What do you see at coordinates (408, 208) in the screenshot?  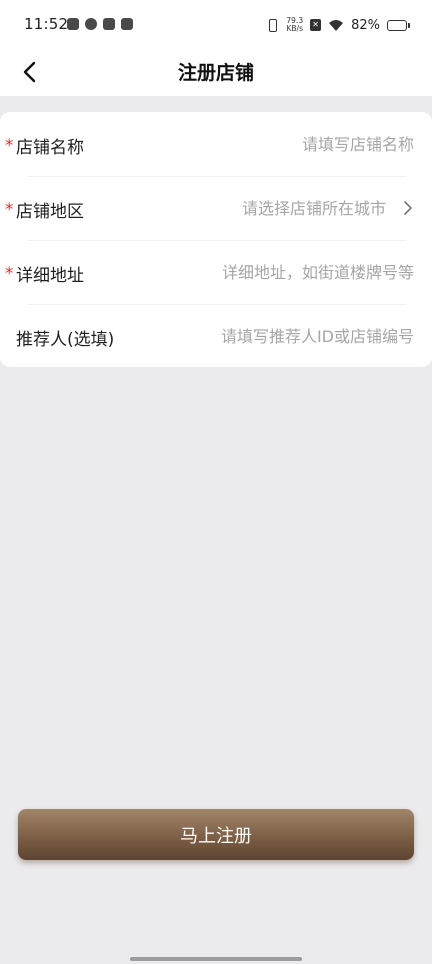 I see `chevron-right-icon` at bounding box center [408, 208].